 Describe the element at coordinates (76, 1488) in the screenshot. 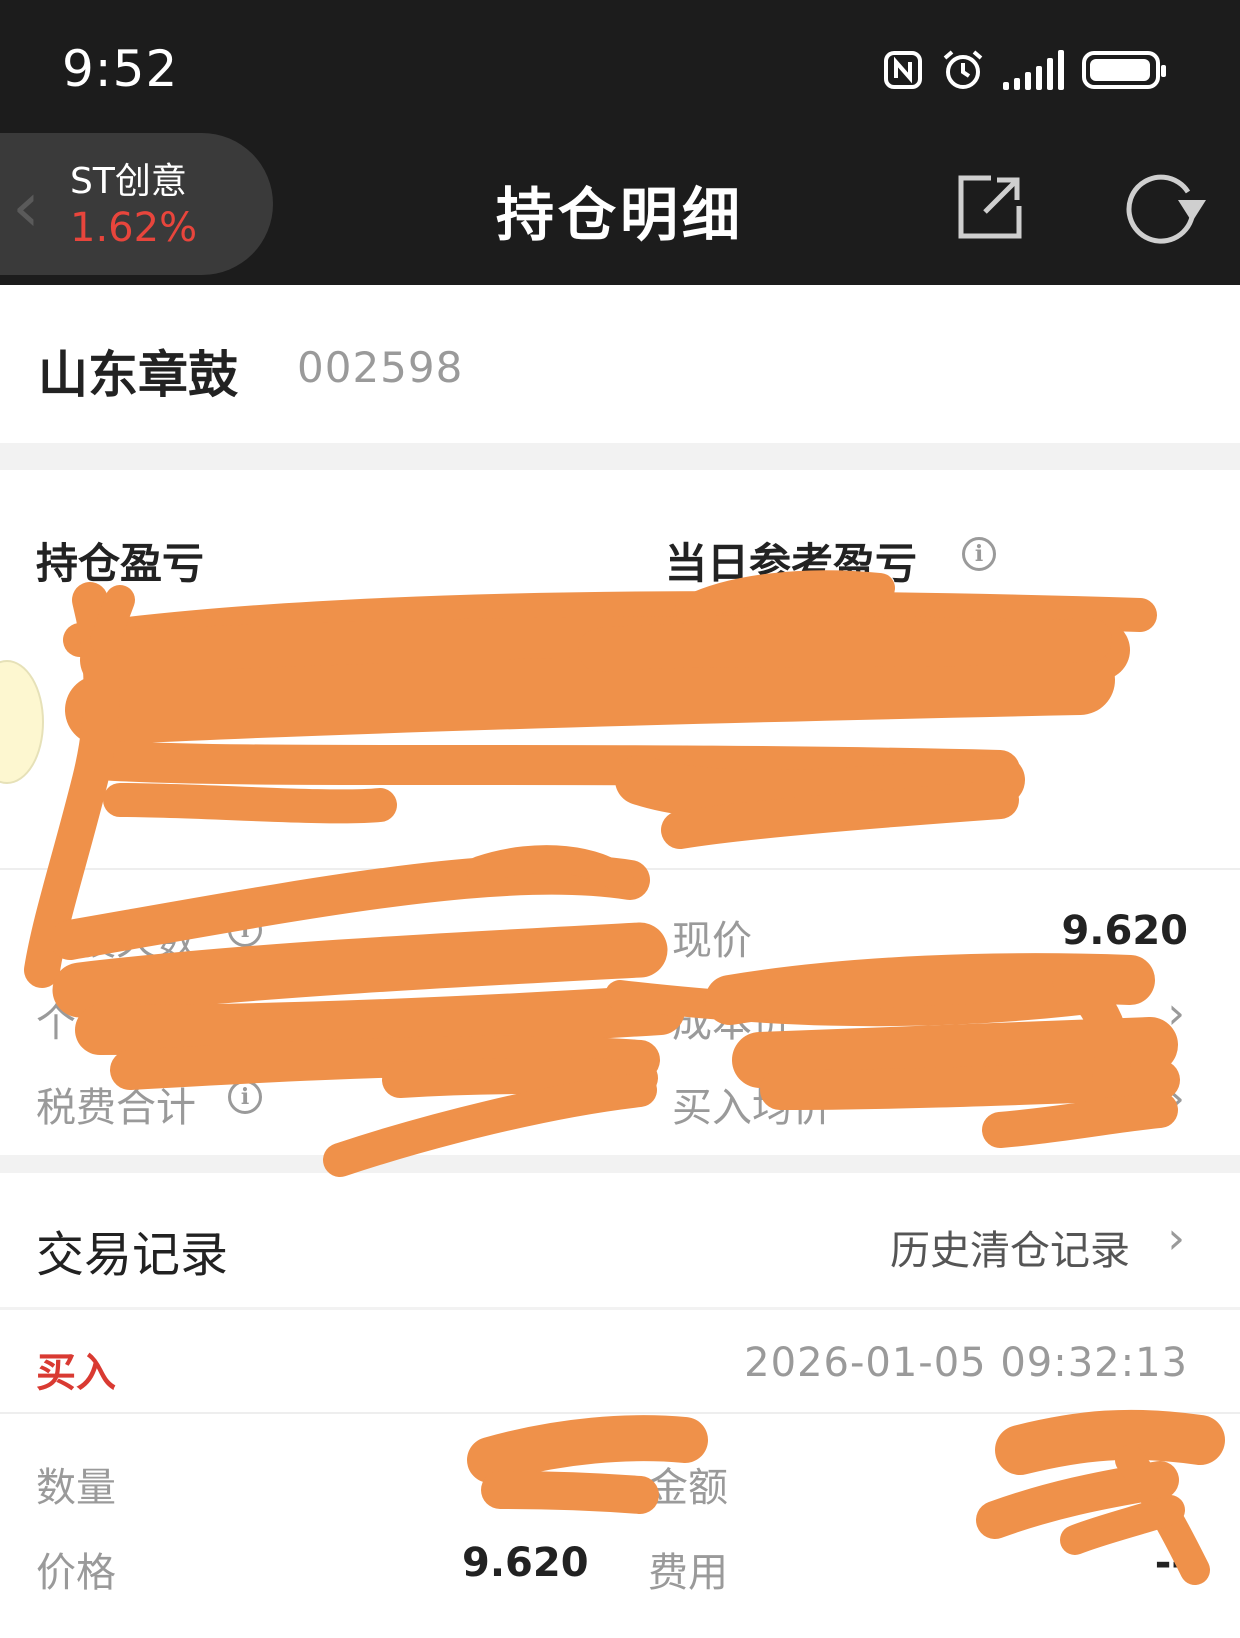

I see `trade-quantity-label: 数量` at that location.